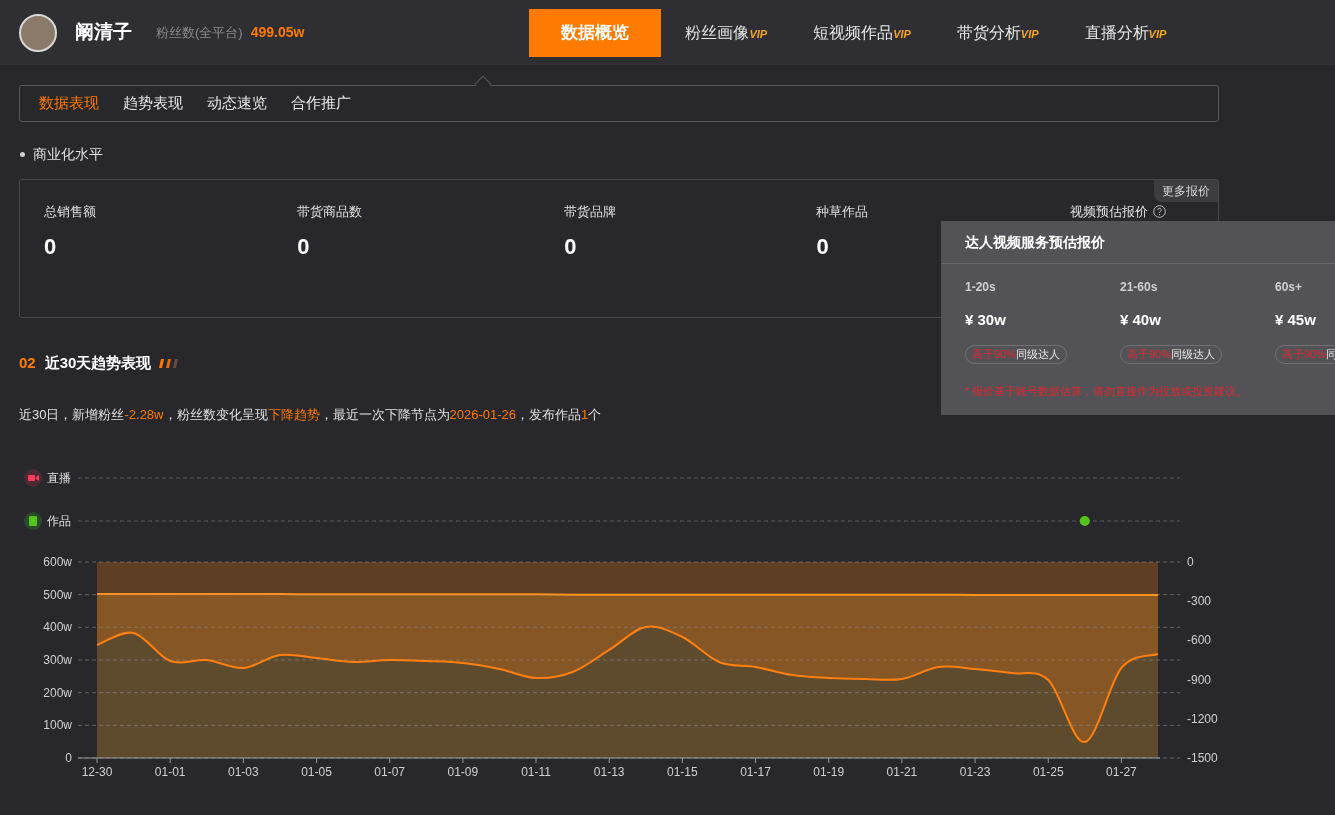 Image resolution: width=1335 pixels, height=815 pixels. Describe the element at coordinates (390, 772) in the screenshot. I see `axis-label: 01-07` at that location.